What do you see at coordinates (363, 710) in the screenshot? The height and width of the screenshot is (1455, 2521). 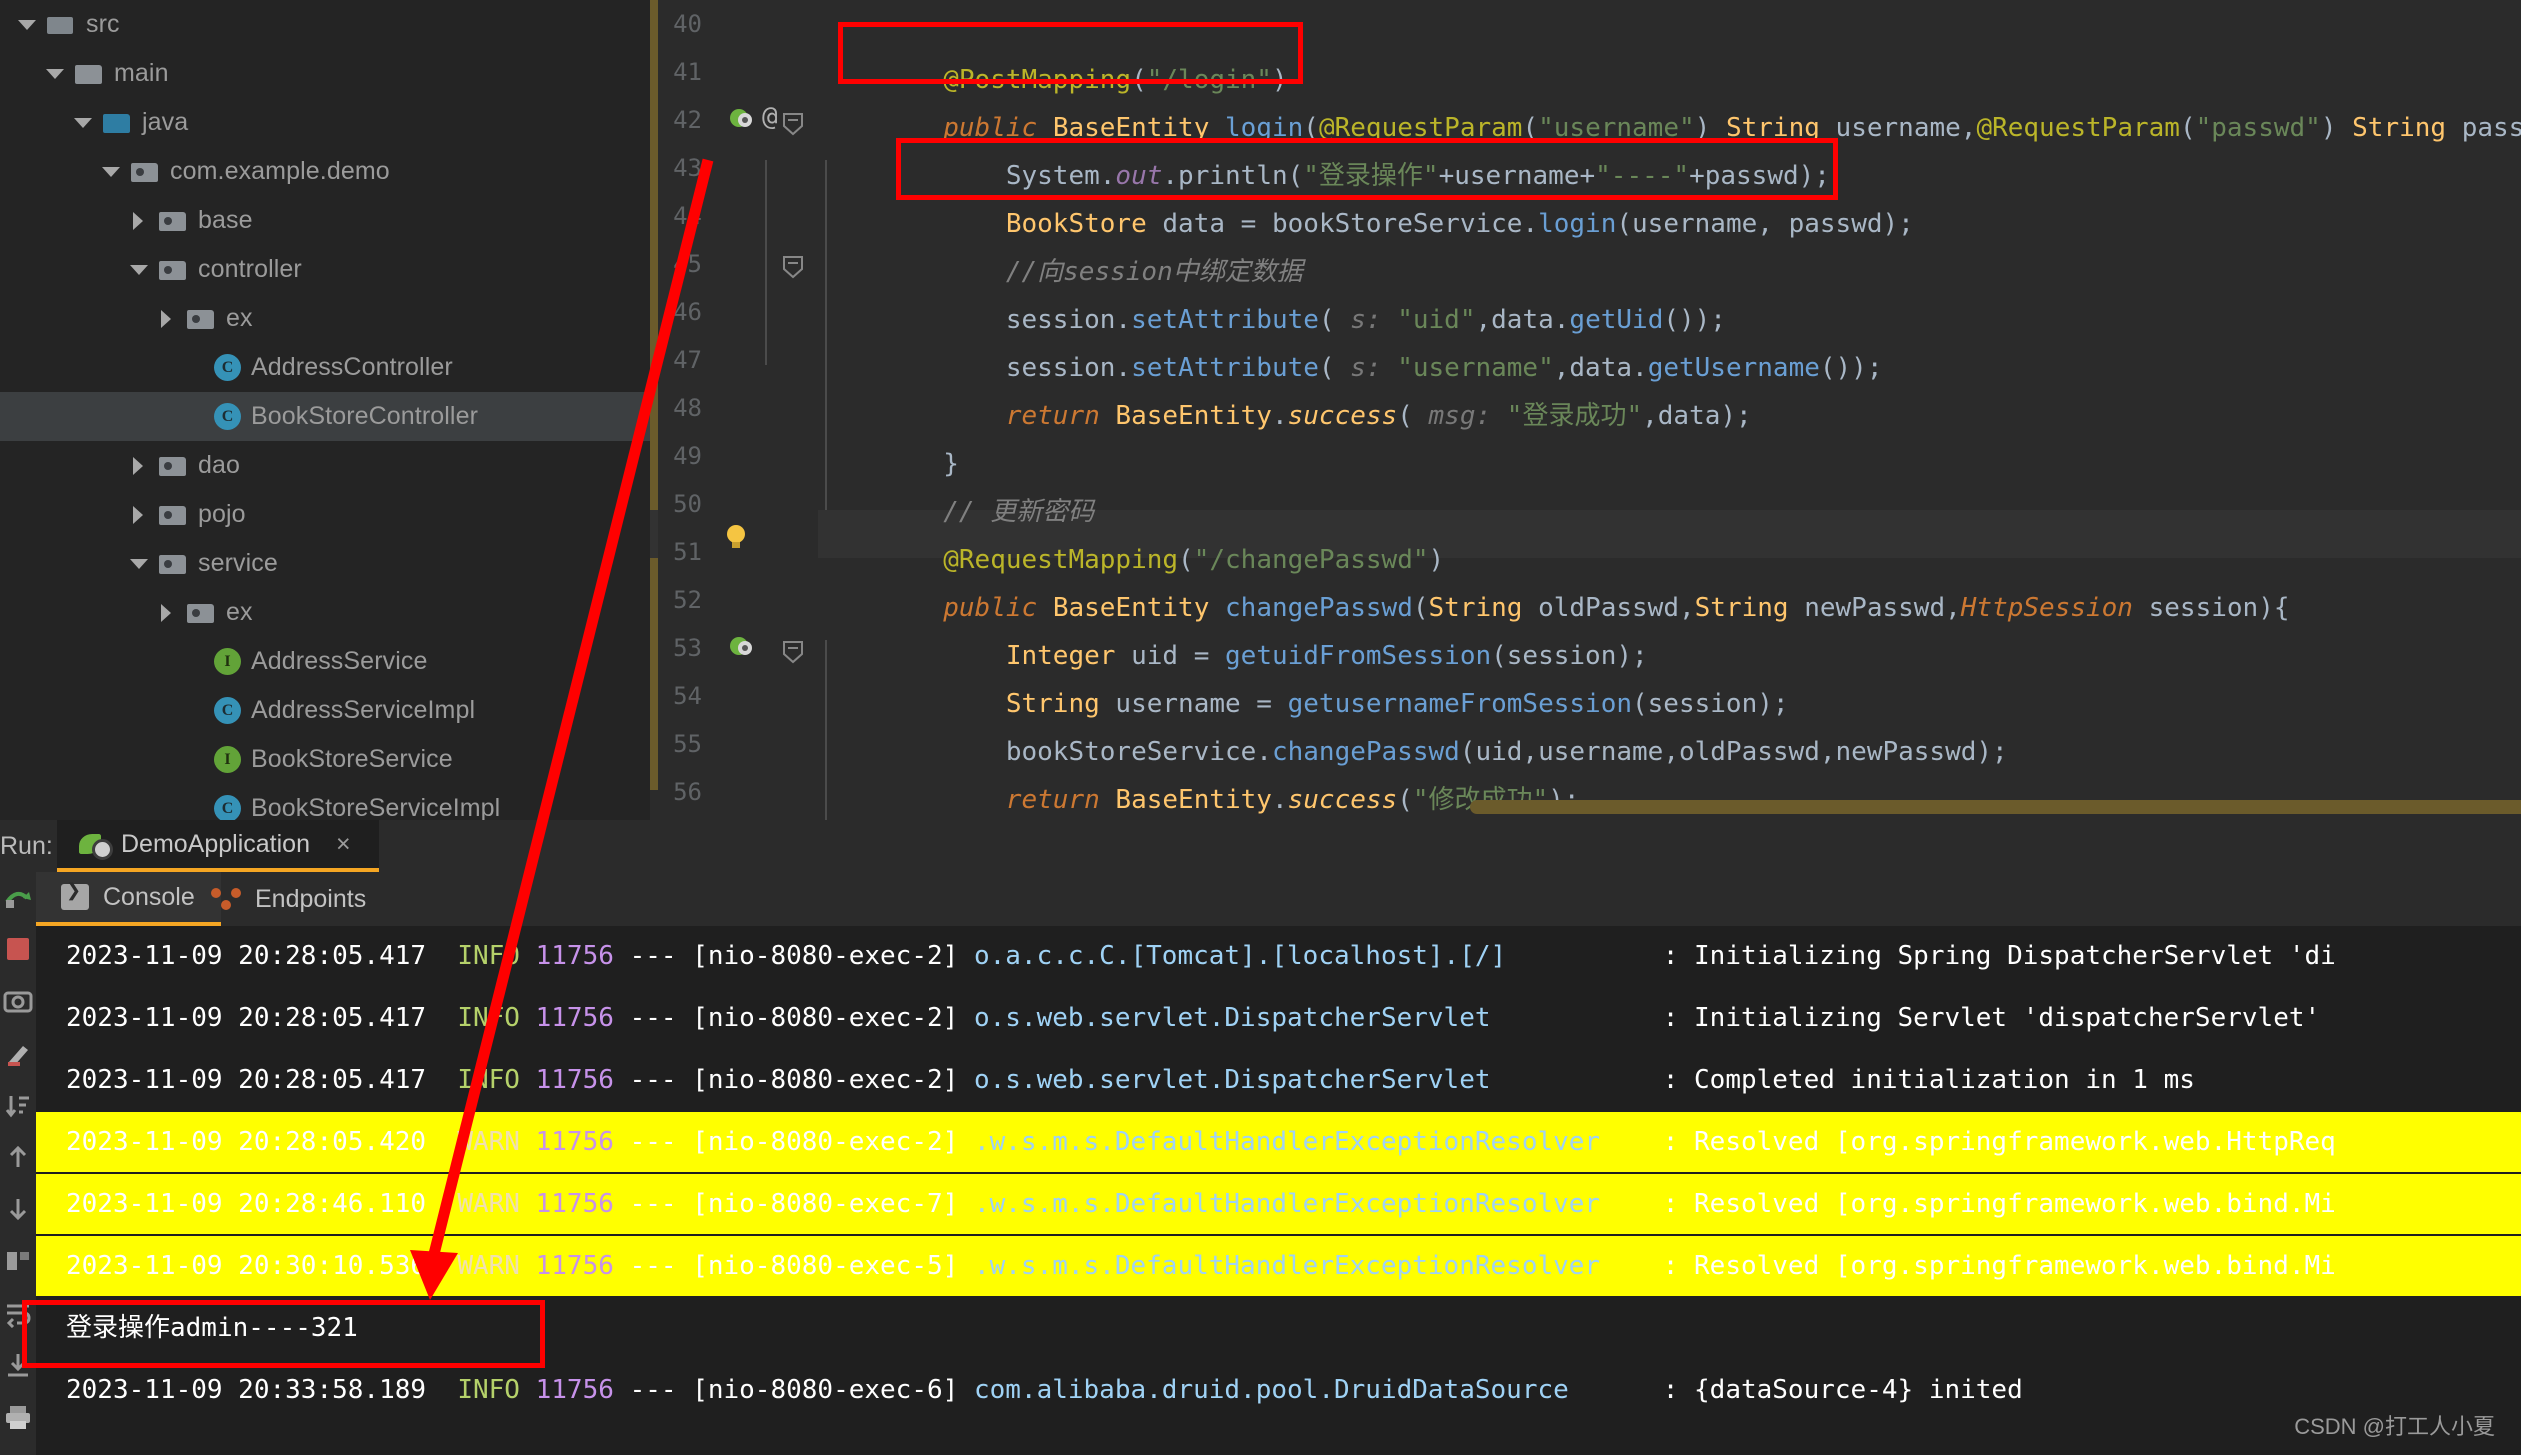 I see `tree-item-label: AddressServiceImpl` at bounding box center [363, 710].